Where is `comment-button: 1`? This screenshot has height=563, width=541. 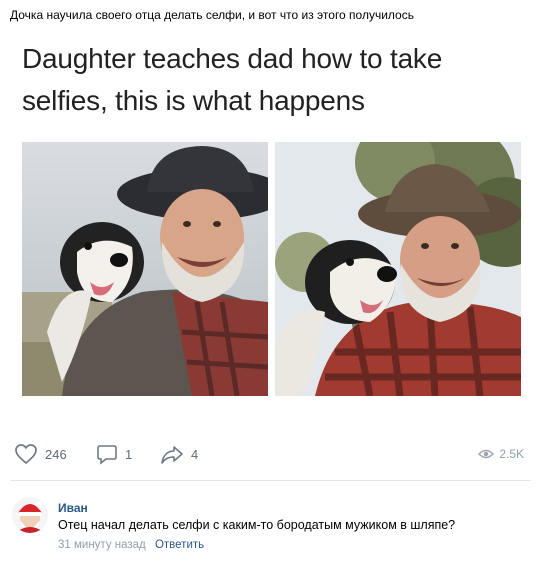 comment-button: 1 is located at coordinates (114, 454).